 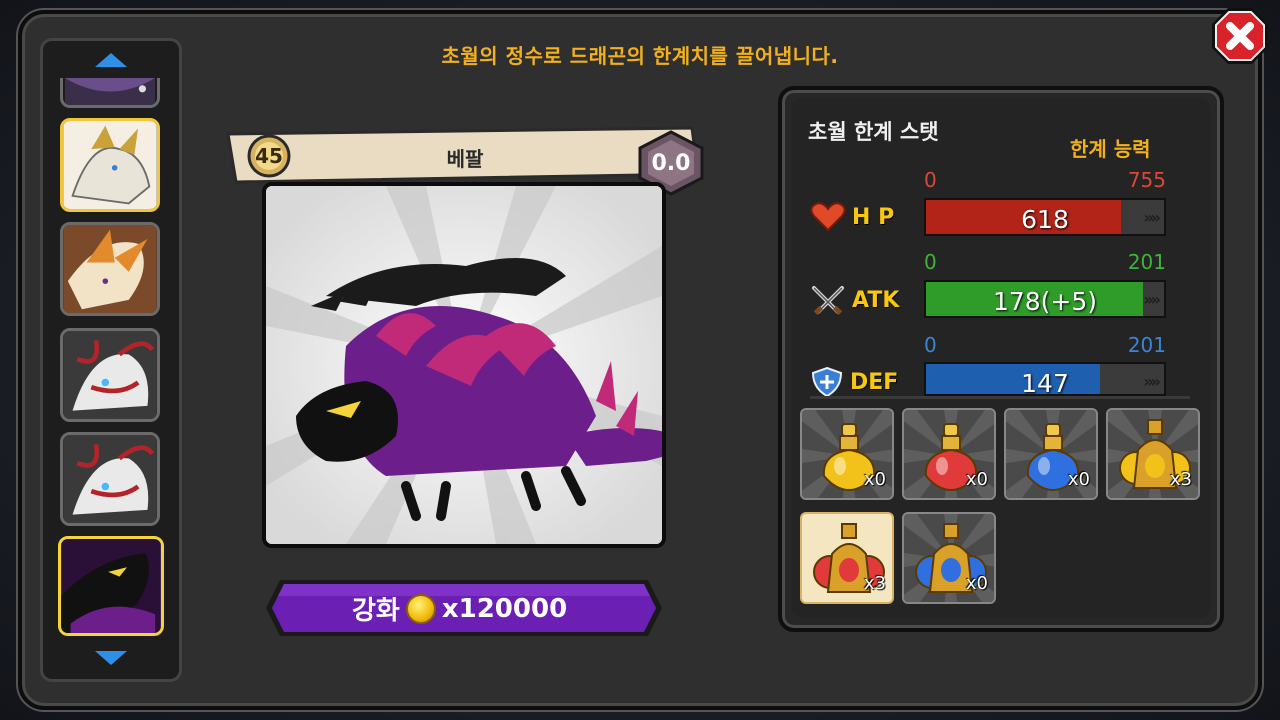 I want to click on gold-coin-icon, so click(x=420, y=608).